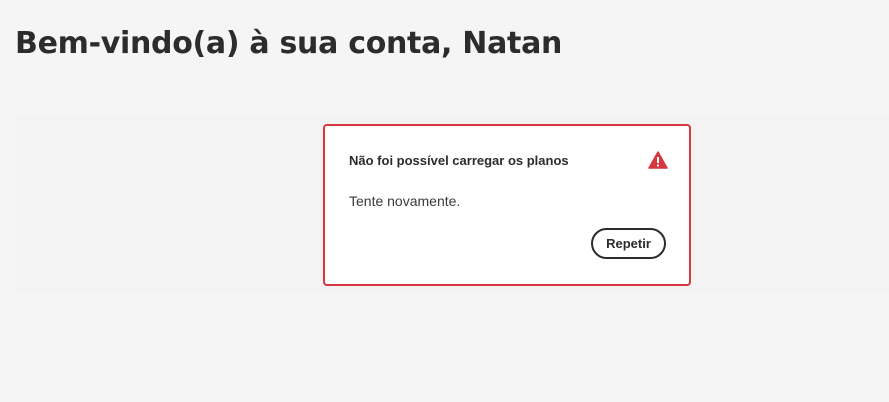 The image size is (889, 402). I want to click on error-message: Tente novamente., so click(405, 201).